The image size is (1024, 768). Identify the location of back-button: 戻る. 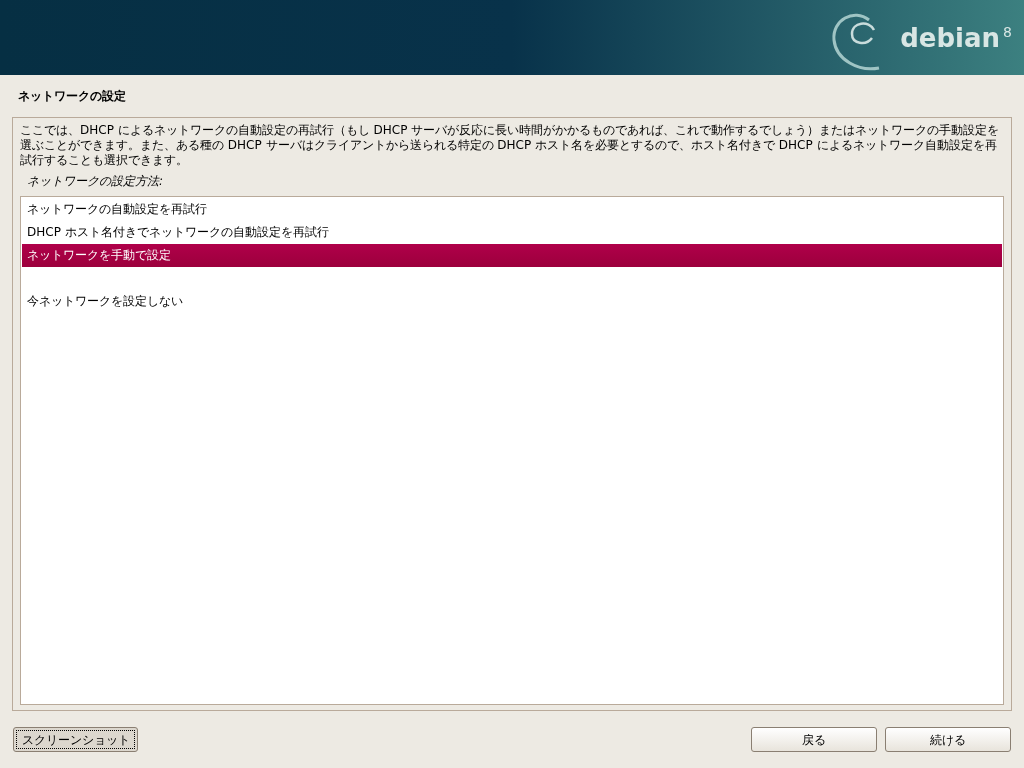
(814, 739).